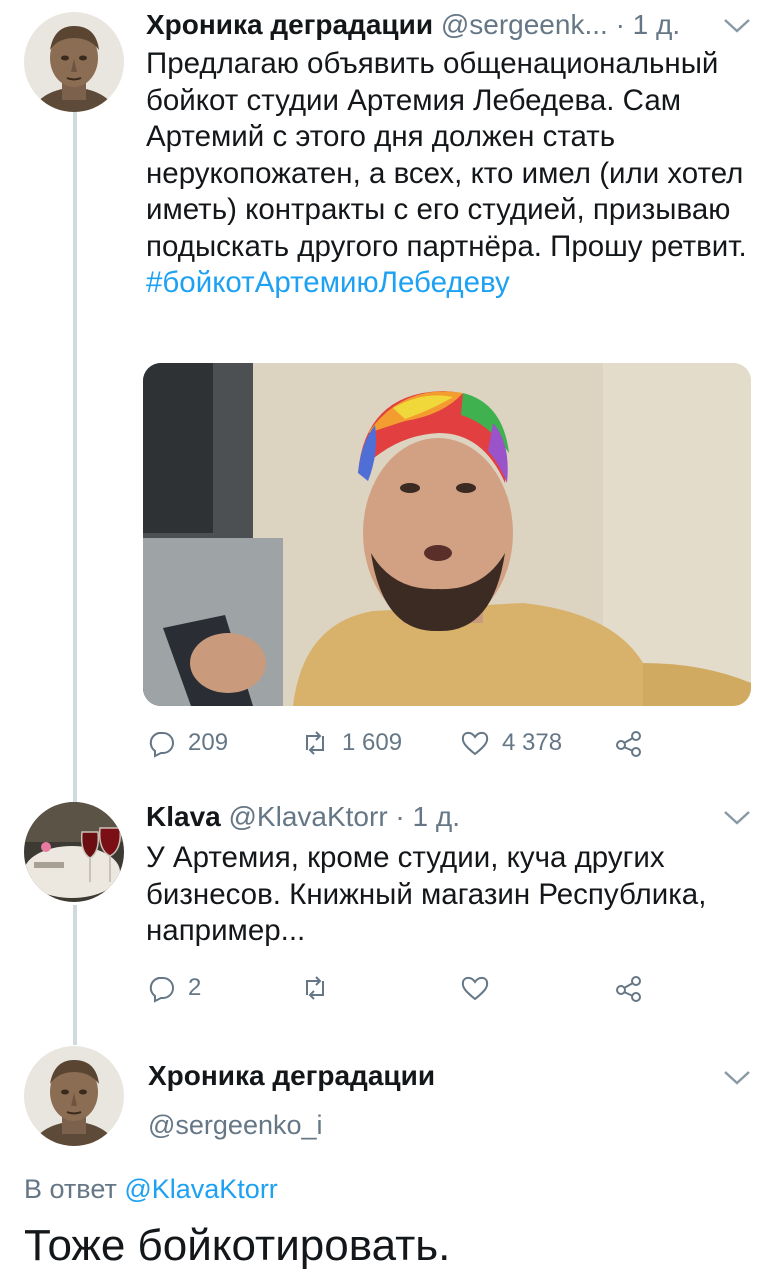  What do you see at coordinates (187, 743) in the screenshot?
I see `tweet1-reply-button: 209` at bounding box center [187, 743].